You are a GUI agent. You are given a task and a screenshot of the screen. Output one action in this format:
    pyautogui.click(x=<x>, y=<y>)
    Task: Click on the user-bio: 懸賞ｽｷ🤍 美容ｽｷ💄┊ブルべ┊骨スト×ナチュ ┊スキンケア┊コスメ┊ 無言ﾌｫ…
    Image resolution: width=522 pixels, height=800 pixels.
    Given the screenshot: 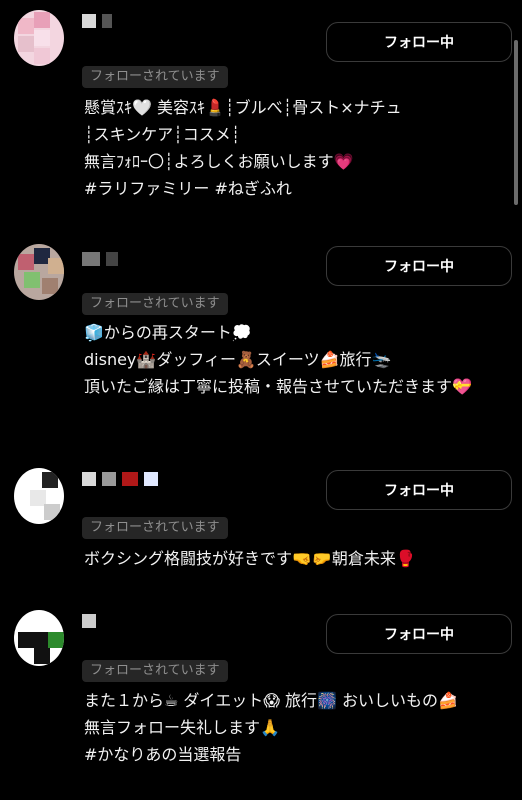 What is the action you would take?
    pyautogui.click(x=243, y=148)
    